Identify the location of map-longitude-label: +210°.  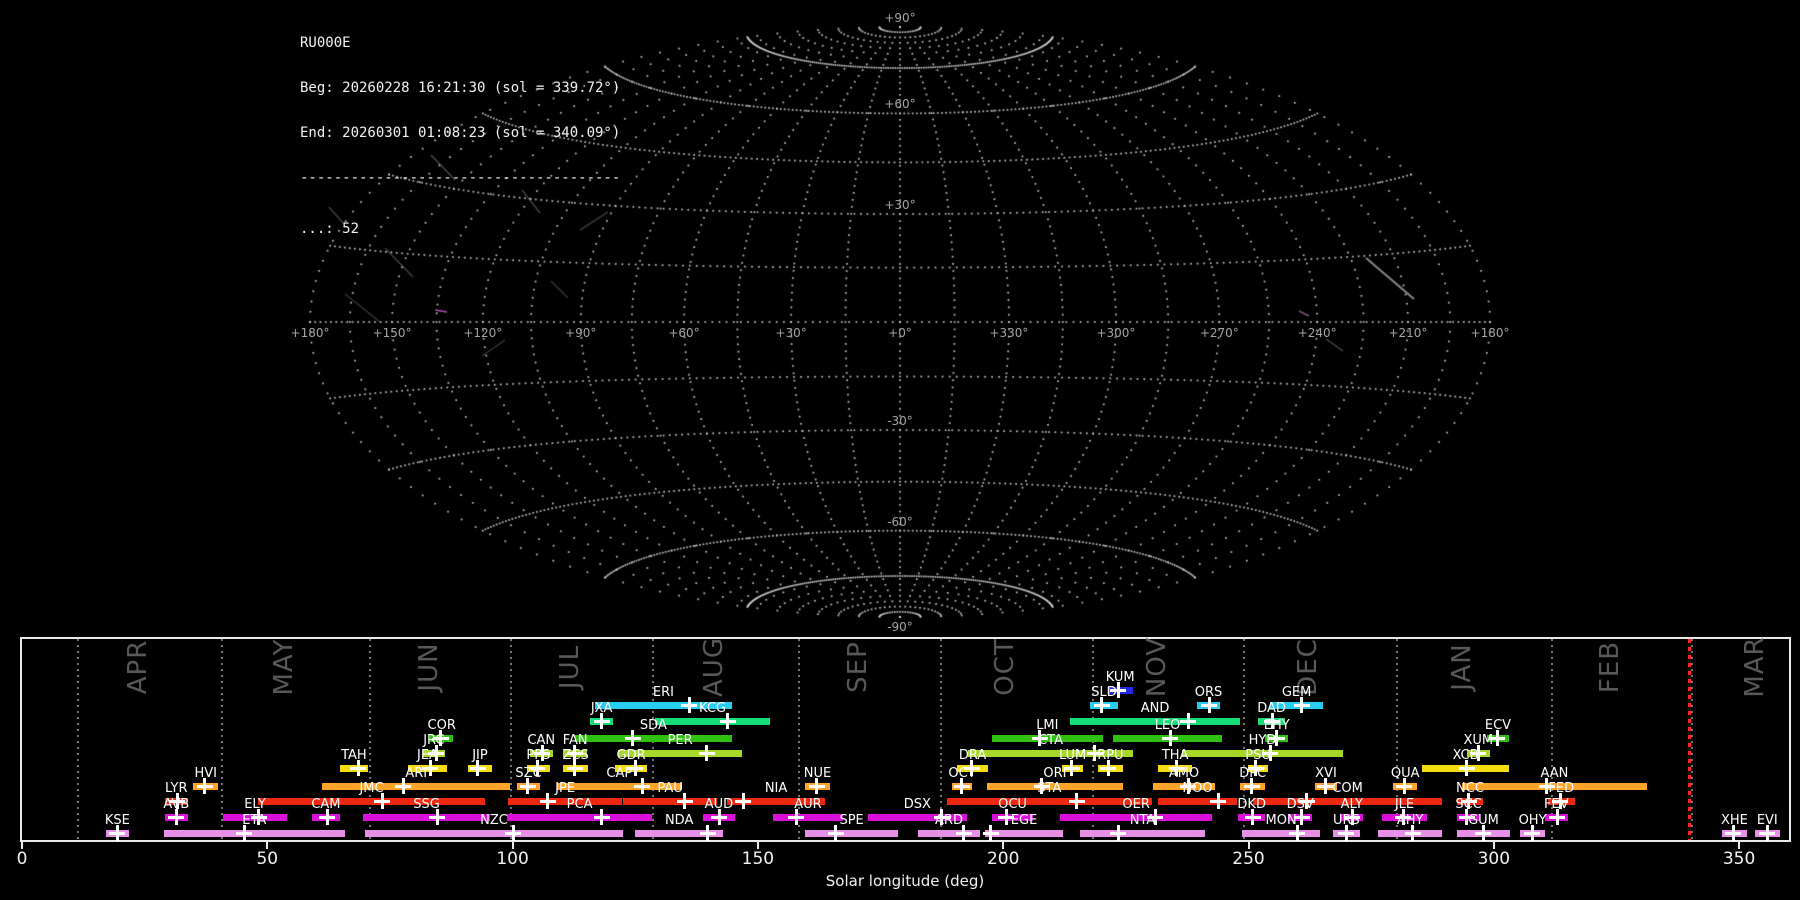
(1408, 333).